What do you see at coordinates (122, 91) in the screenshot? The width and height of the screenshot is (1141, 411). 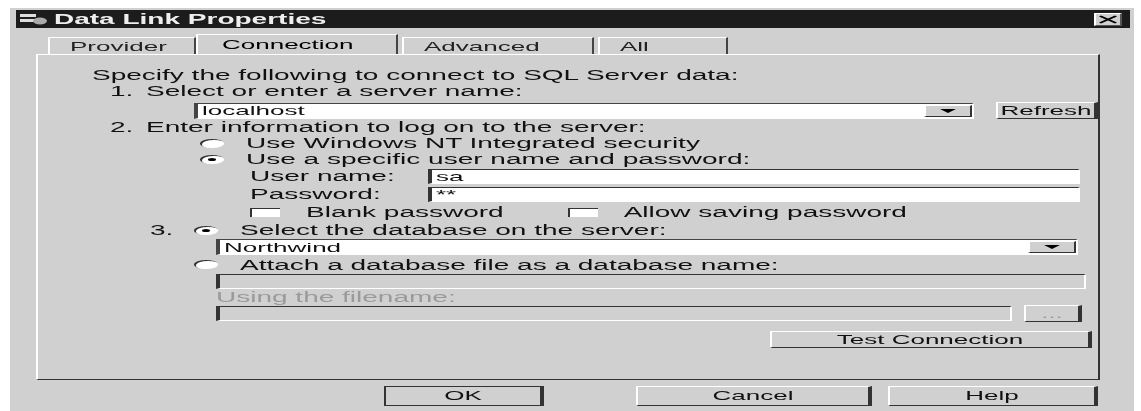 I see `step-number: 1.` at bounding box center [122, 91].